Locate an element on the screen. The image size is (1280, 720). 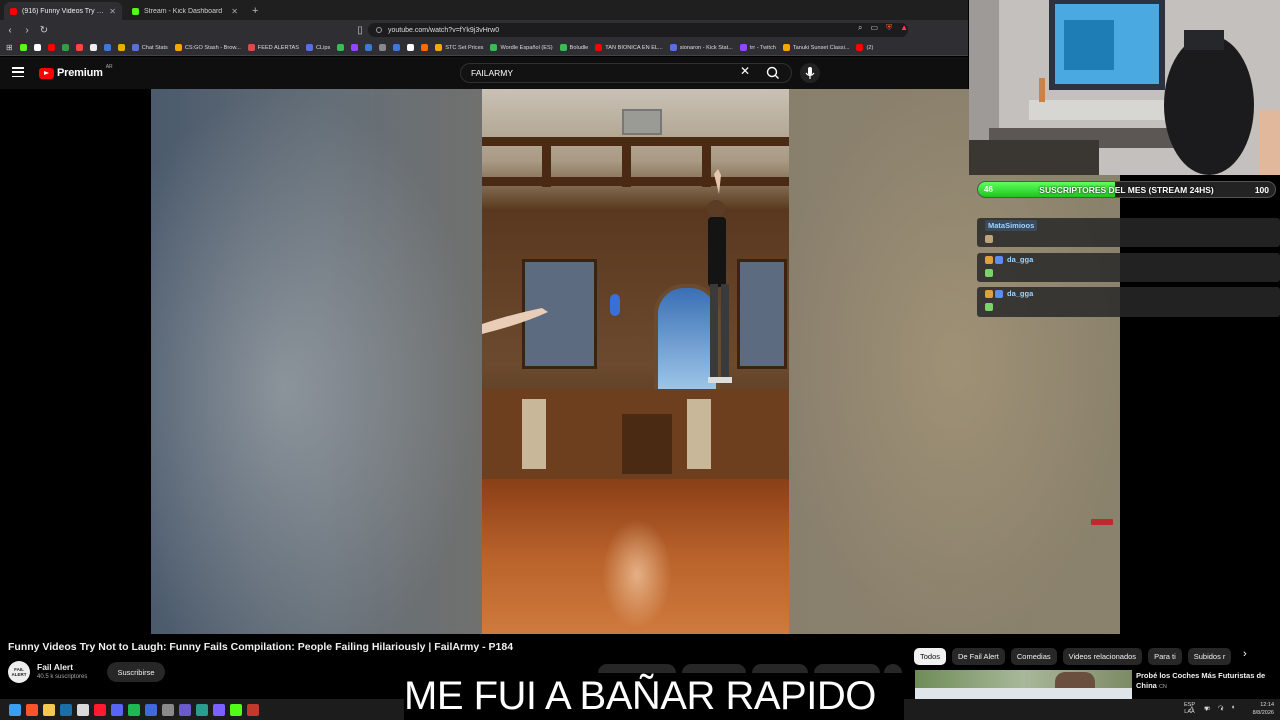
bookmark-item: CLips is located at coordinates (318, 47).